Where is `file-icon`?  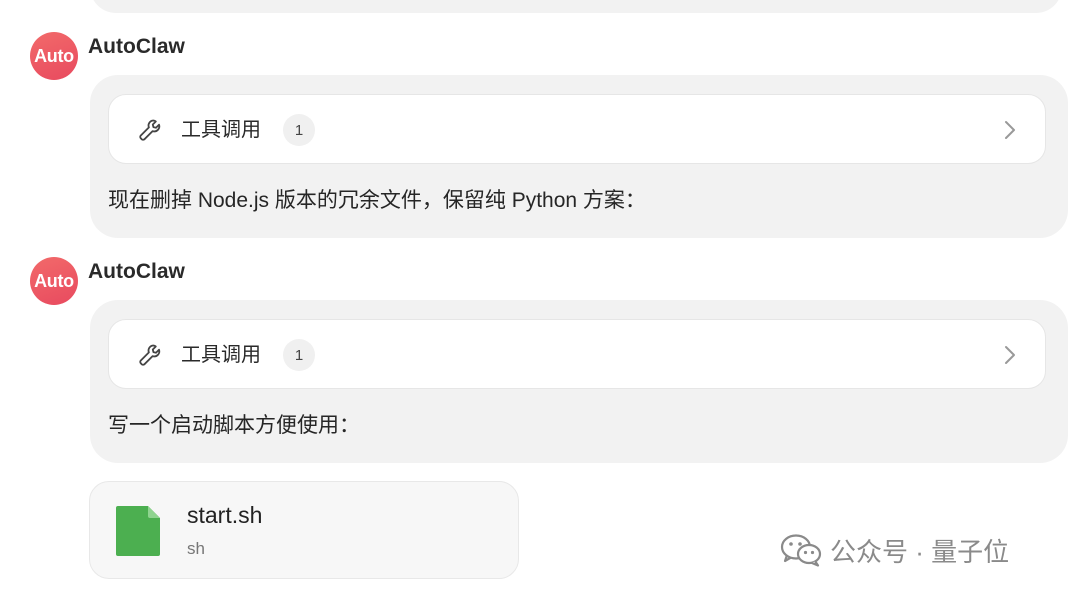 file-icon is located at coordinates (138, 531).